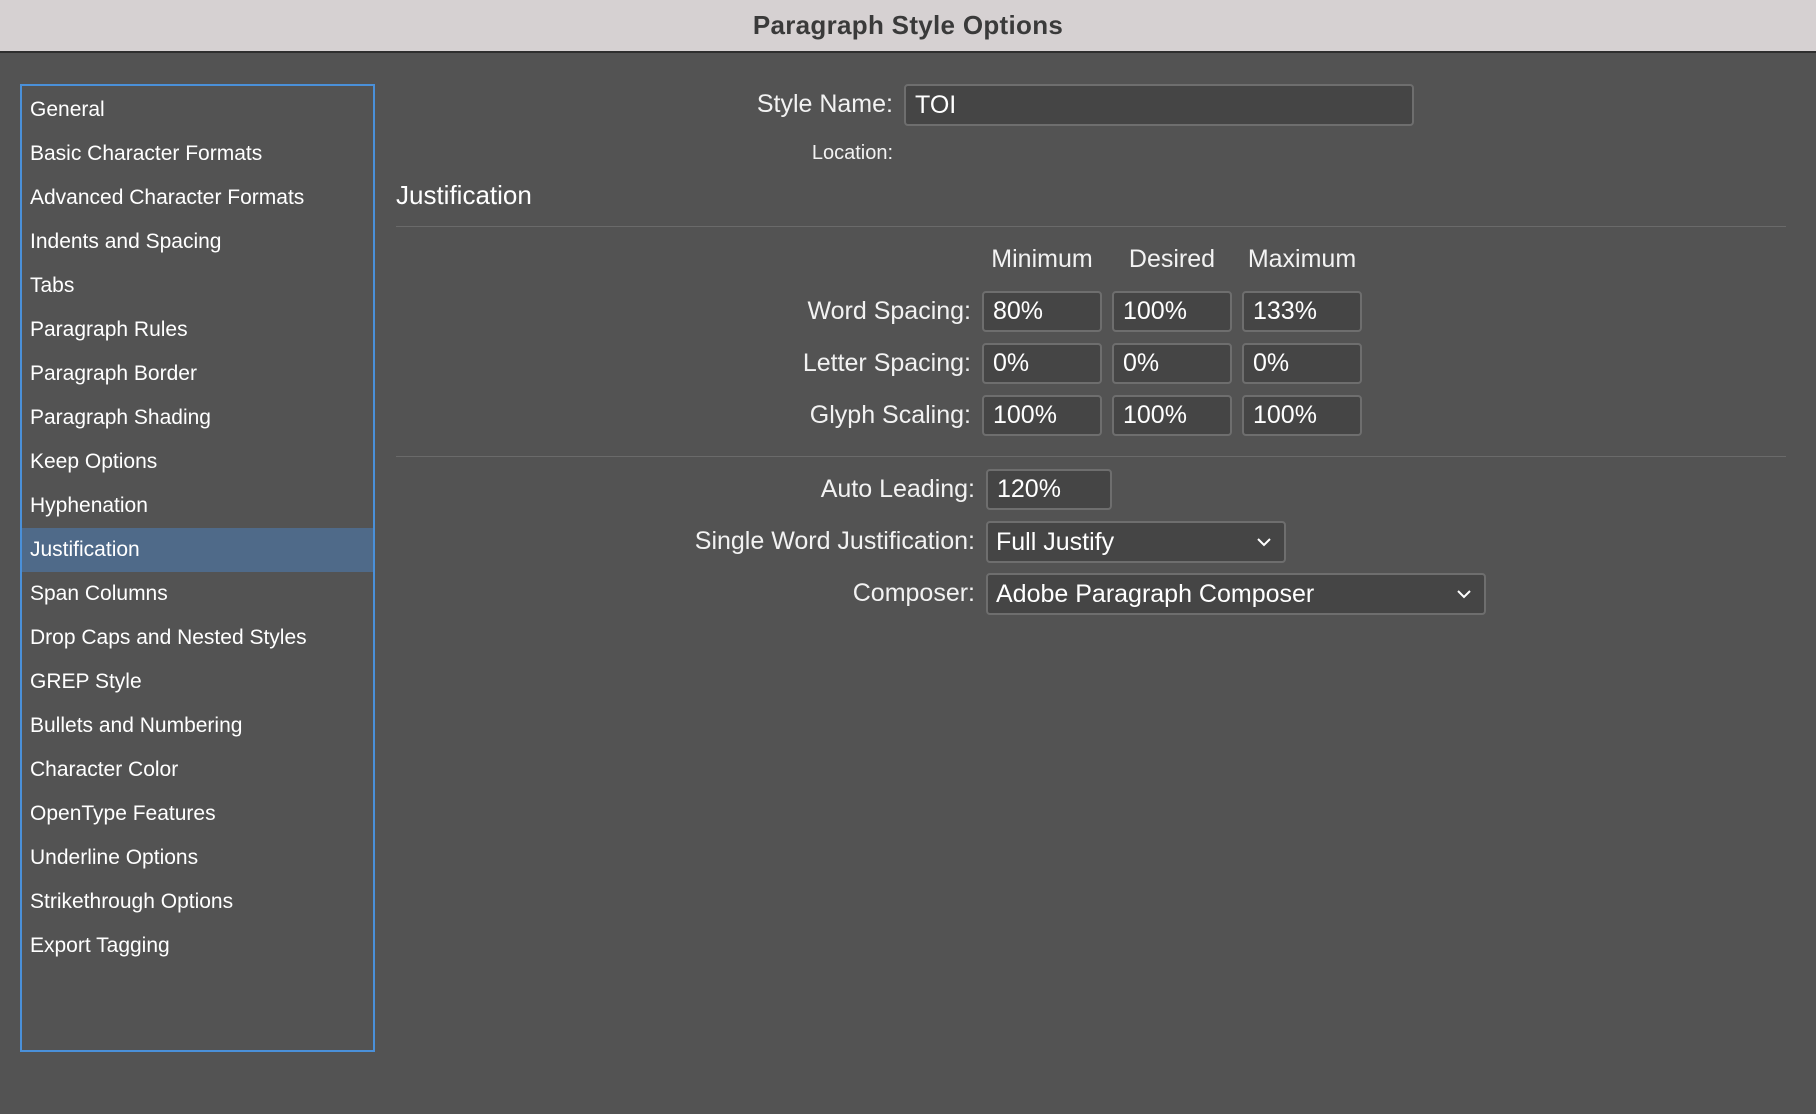 This screenshot has height=1114, width=1816. Describe the element at coordinates (1302, 311) in the screenshot. I see `word-spacing-maximum-input: 133%` at that location.